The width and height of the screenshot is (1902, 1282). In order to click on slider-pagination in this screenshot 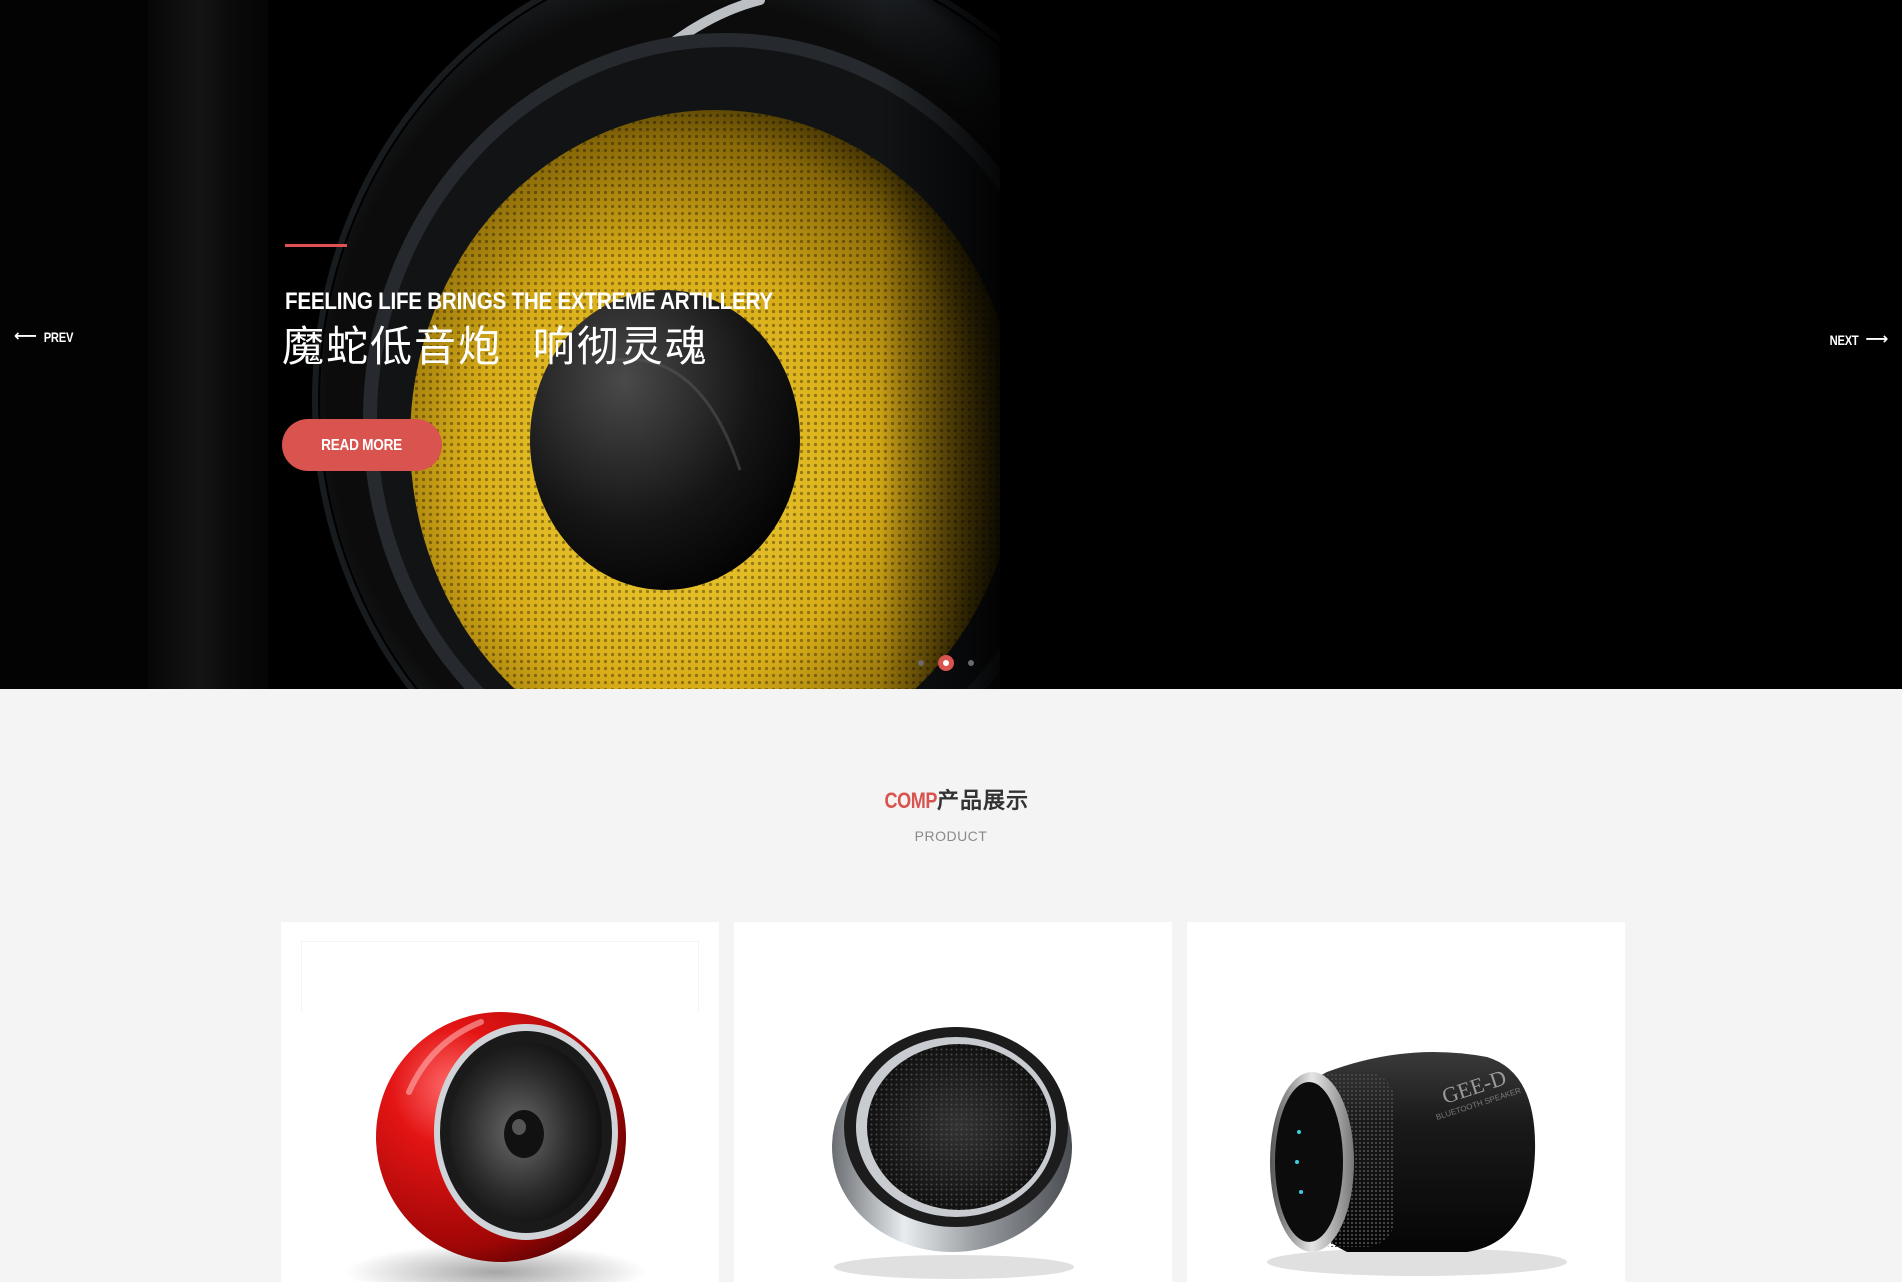, I will do `click(946, 663)`.